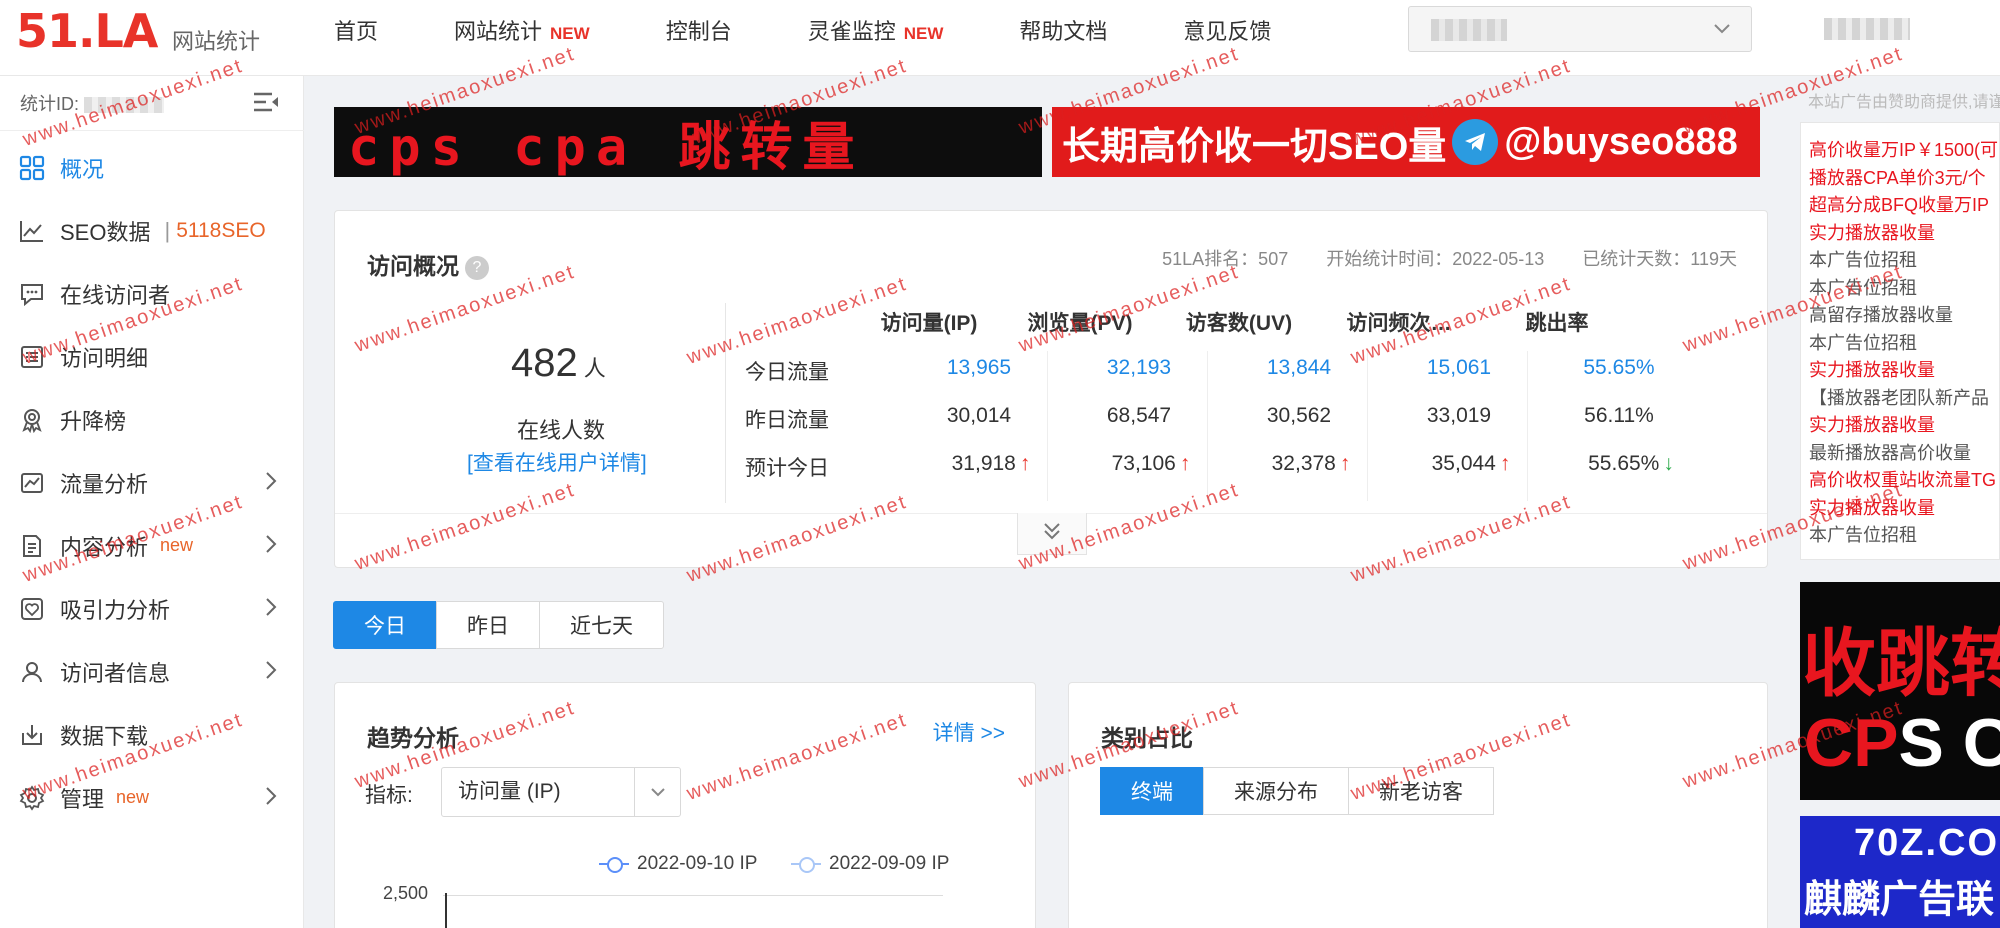 The height and width of the screenshot is (928, 2000). Describe the element at coordinates (1152, 791) in the screenshot. I see `tab-terminal: 终端` at that location.